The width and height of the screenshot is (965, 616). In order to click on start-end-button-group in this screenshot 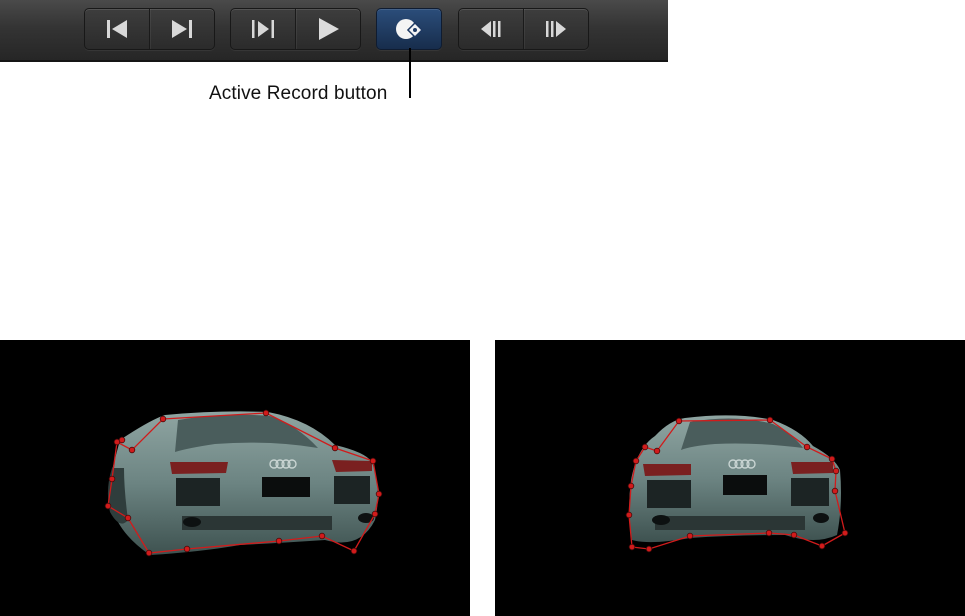, I will do `click(149, 29)`.